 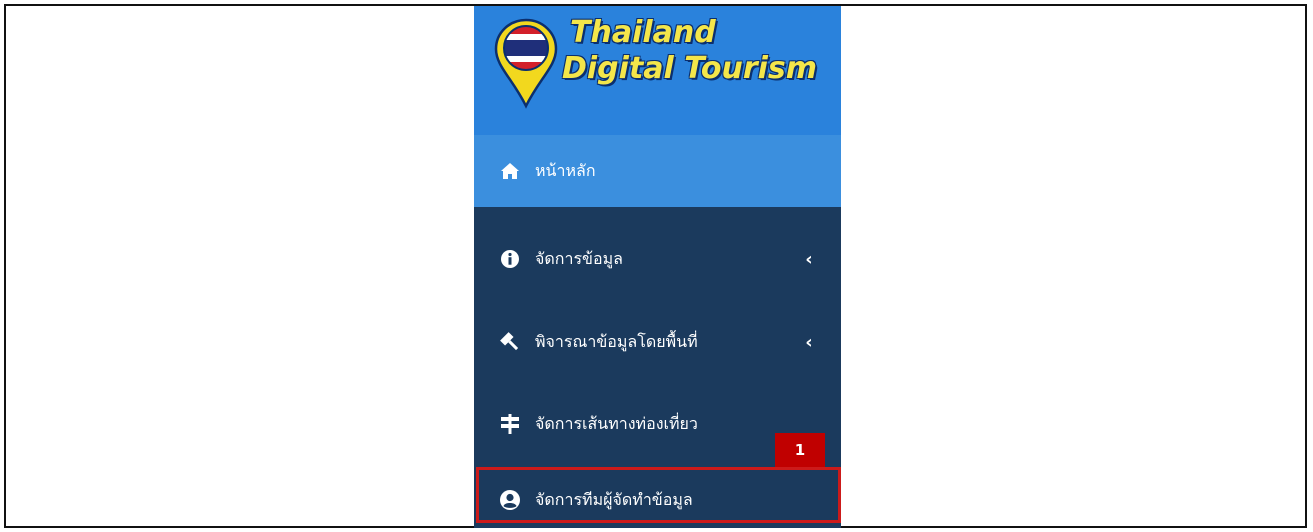 What do you see at coordinates (643, 32) in the screenshot?
I see `logo-title: Thailand` at bounding box center [643, 32].